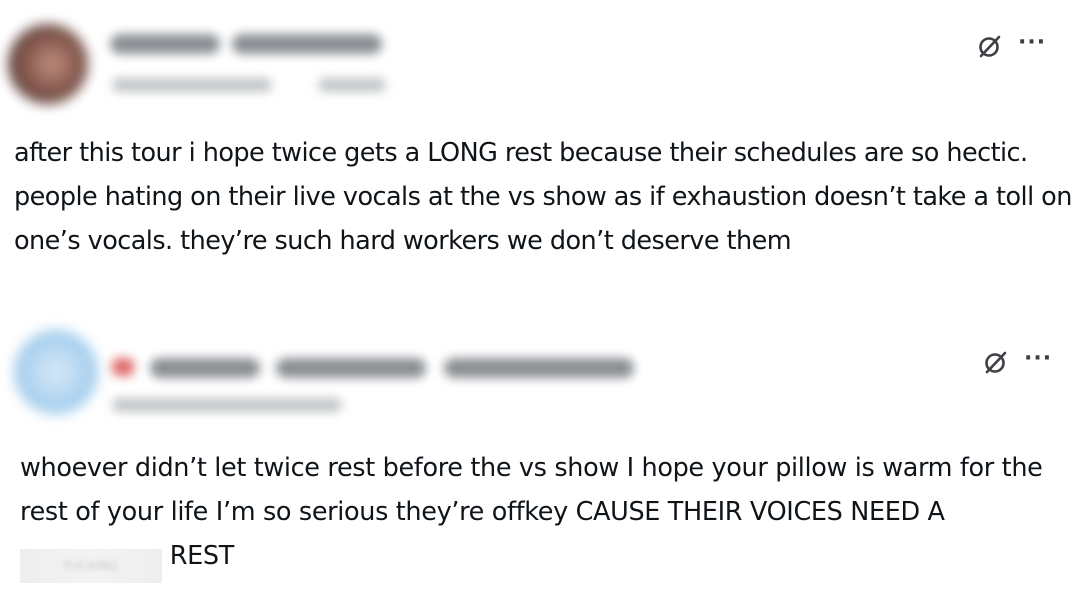 The width and height of the screenshot is (1080, 601). I want to click on timestamp-redacted, so click(352, 85).